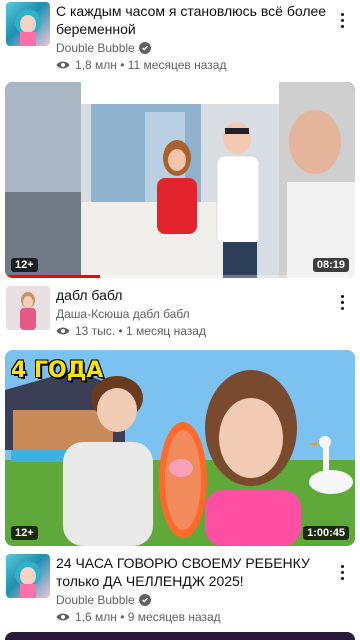  I want to click on channel-row: Даша-Ксюша дабл бабл, so click(193, 314).